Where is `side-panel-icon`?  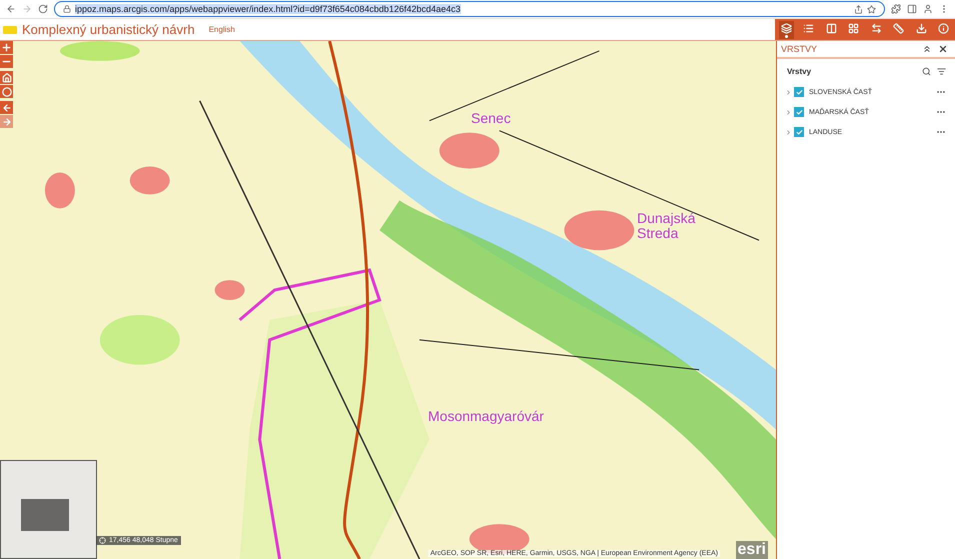
side-panel-icon is located at coordinates (912, 9).